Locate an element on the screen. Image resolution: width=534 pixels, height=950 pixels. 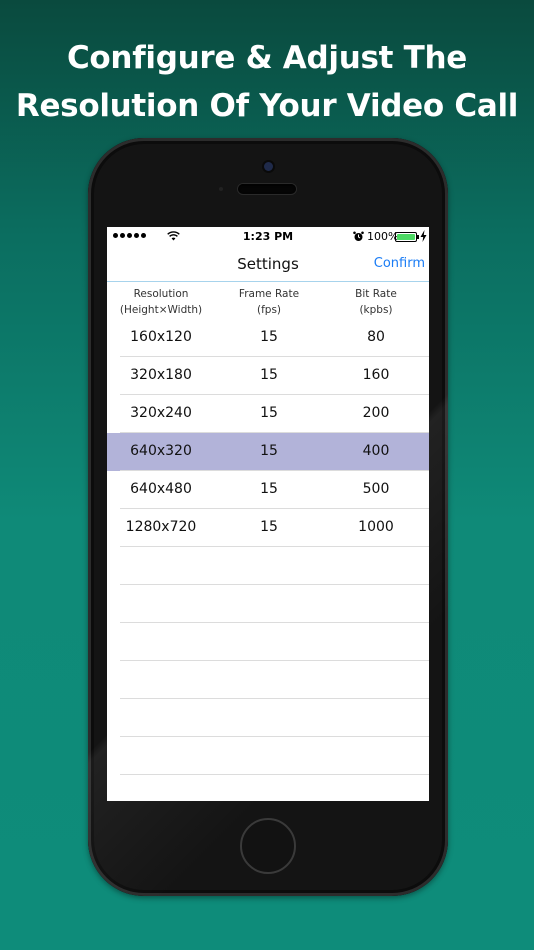
cell-bitrate: 1000 is located at coordinates (376, 527).